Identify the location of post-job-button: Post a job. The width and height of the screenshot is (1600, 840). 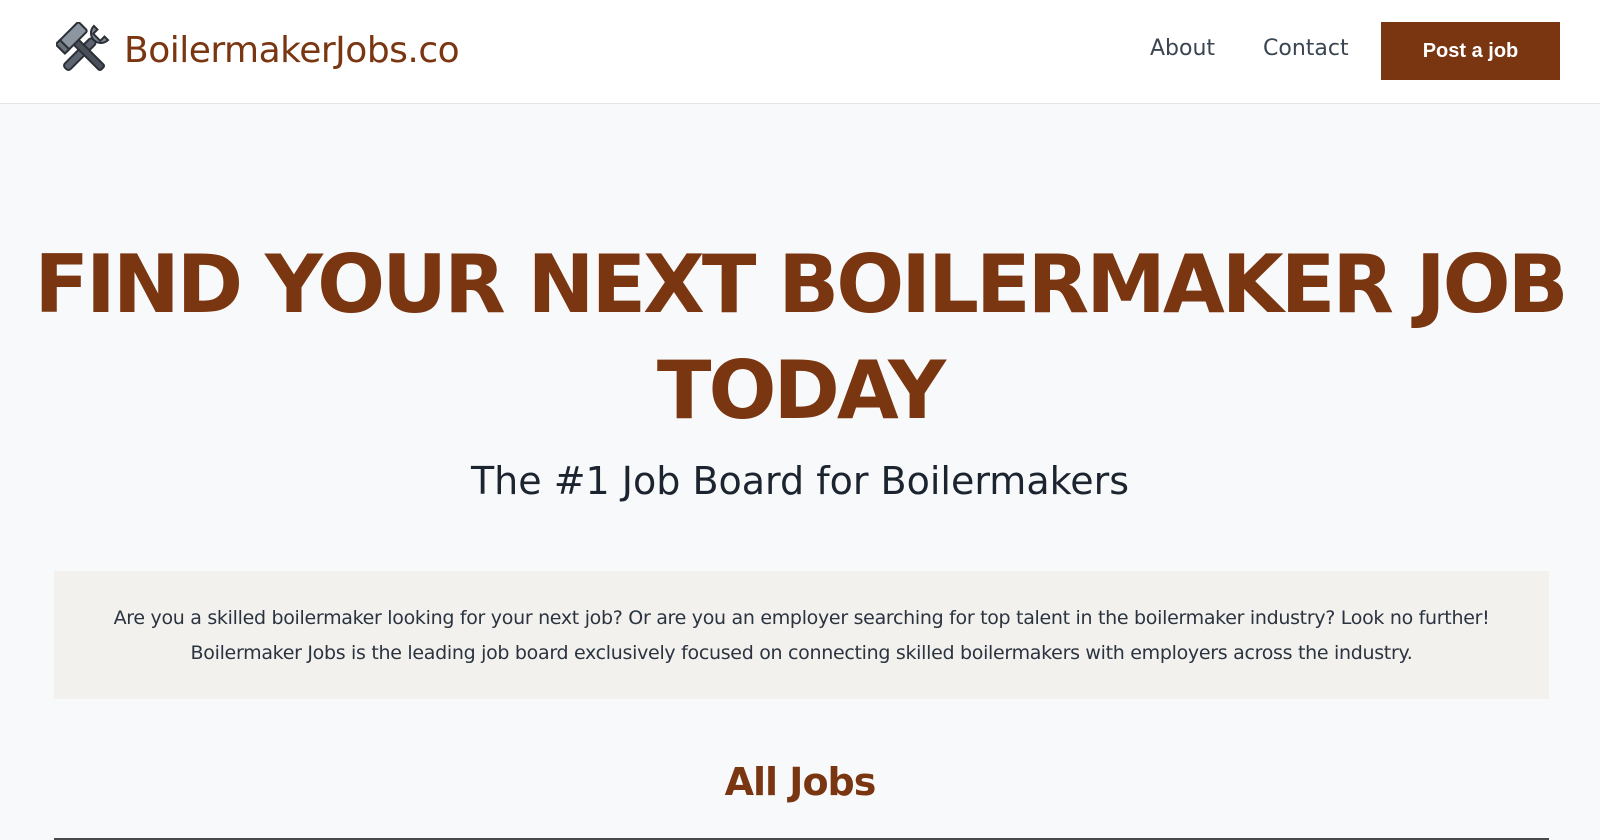
(1470, 51).